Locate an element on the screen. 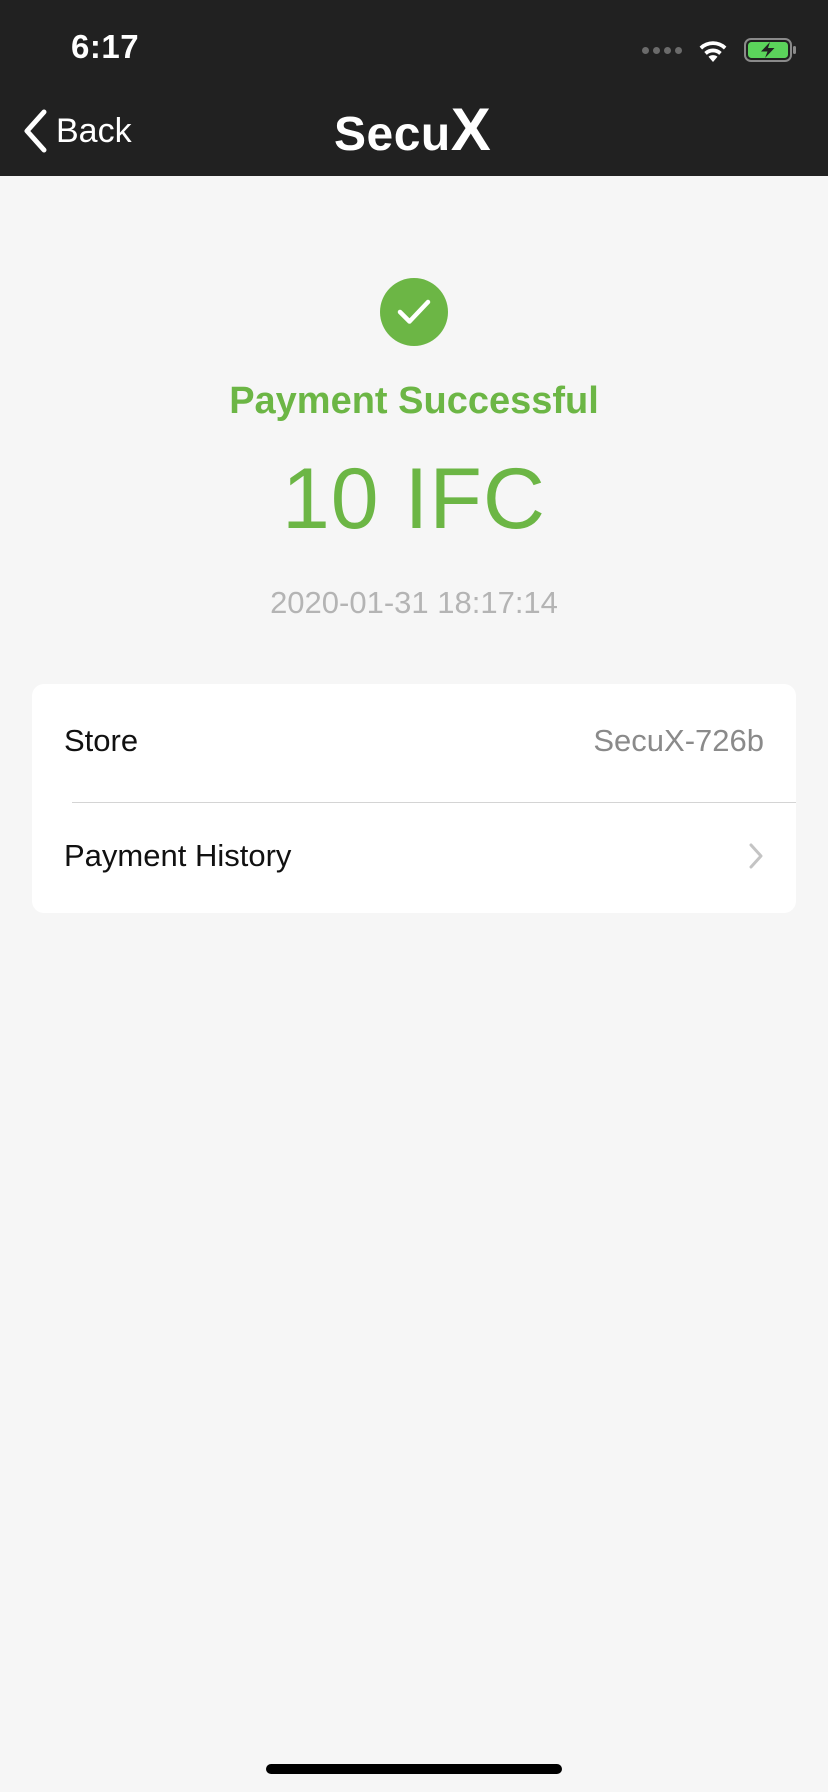 This screenshot has height=1792, width=828. home-indicator is located at coordinates (414, 1769).